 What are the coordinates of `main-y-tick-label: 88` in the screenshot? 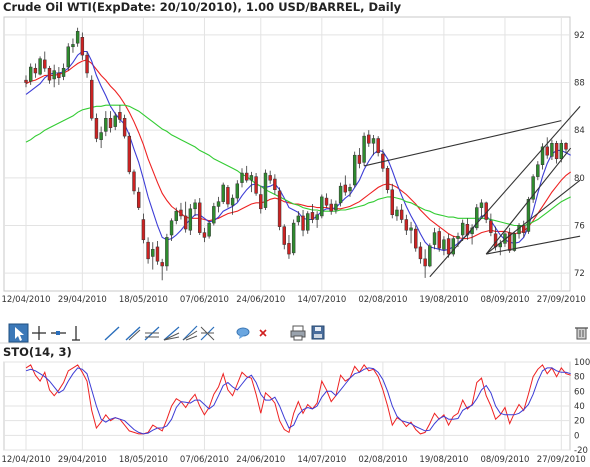 It's located at (579, 84).